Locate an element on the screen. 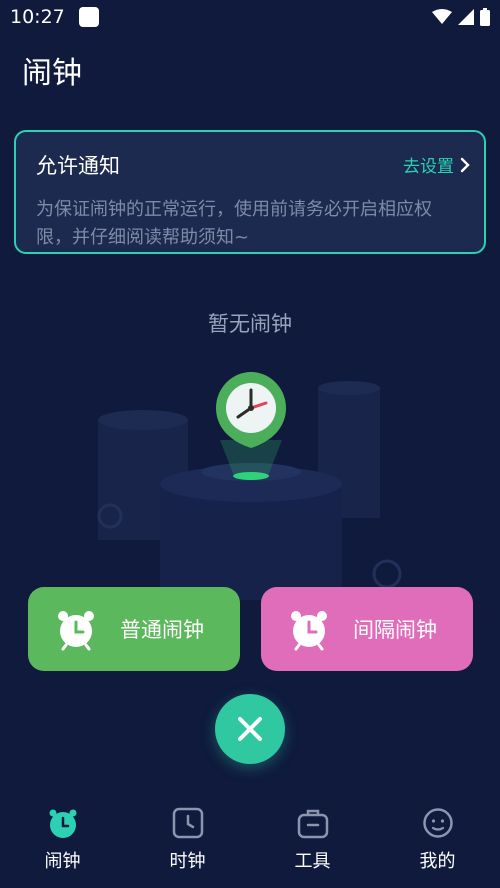 The width and height of the screenshot is (500, 888). nav-label-mine: 我的 is located at coordinates (437, 861).